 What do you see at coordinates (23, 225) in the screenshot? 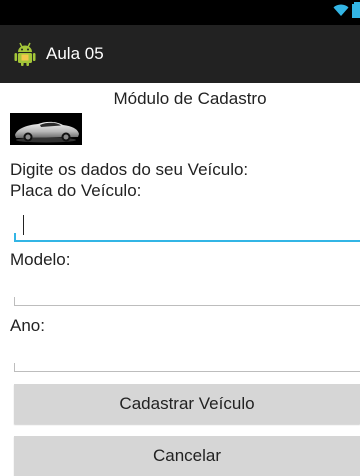
I see `text-cursor` at bounding box center [23, 225].